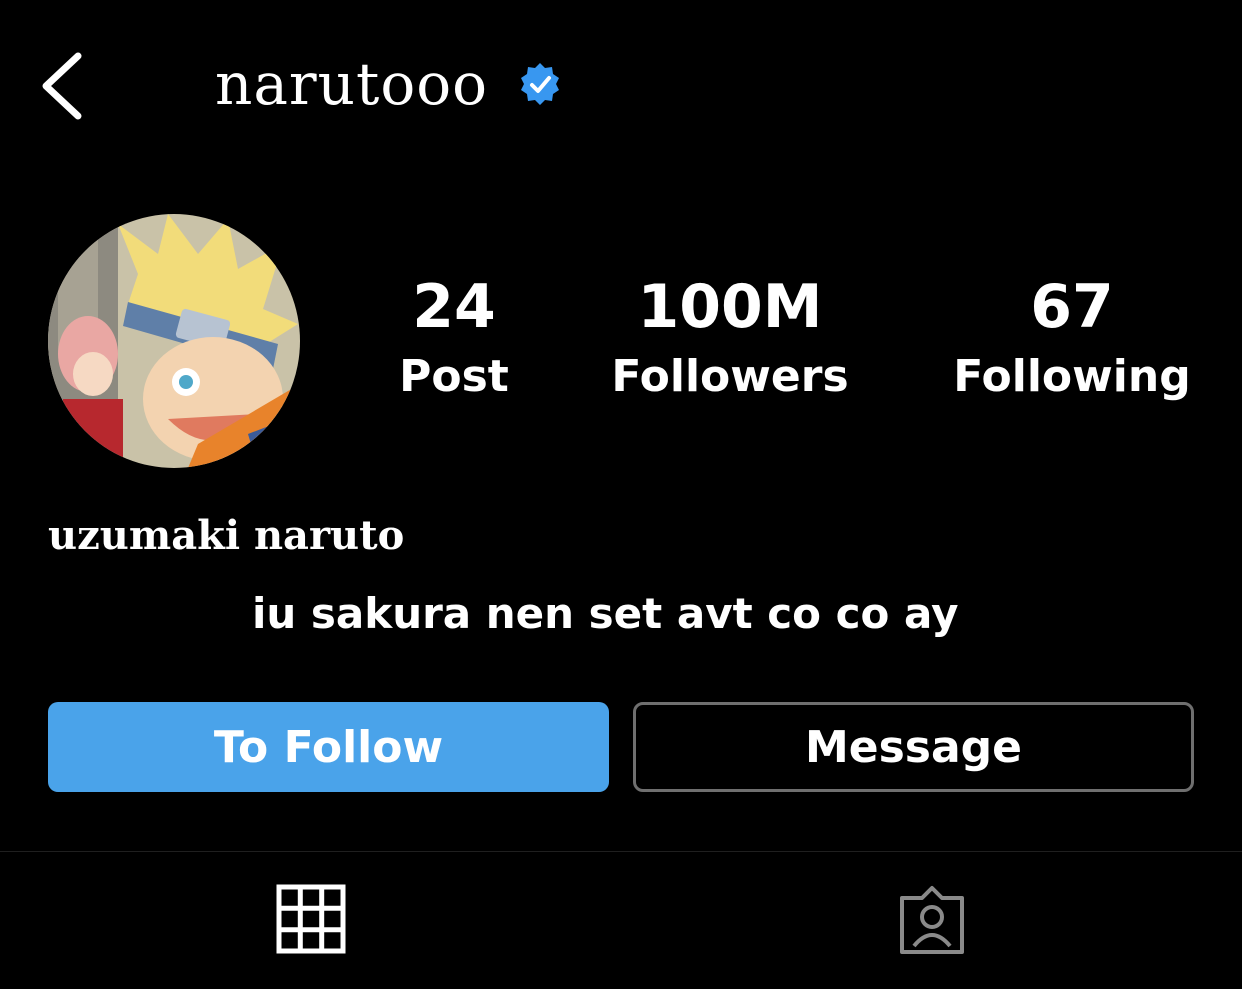 Image resolution: width=1242 pixels, height=989 pixels. Describe the element at coordinates (621, 851) in the screenshot. I see `tab-divider` at that location.